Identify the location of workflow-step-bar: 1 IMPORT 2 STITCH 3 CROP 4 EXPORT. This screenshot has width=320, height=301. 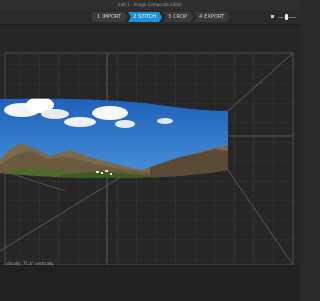
(150, 17).